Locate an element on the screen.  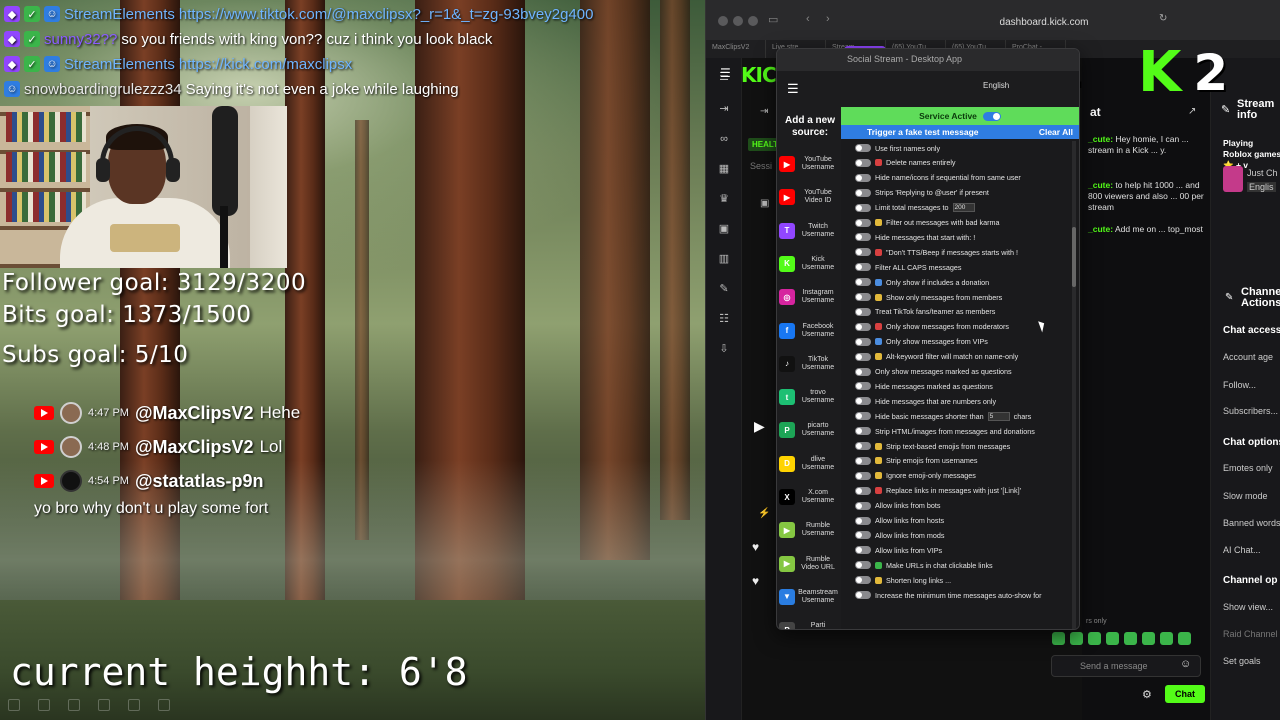
bolt-icon: ⚡ is located at coordinates (764, 513).